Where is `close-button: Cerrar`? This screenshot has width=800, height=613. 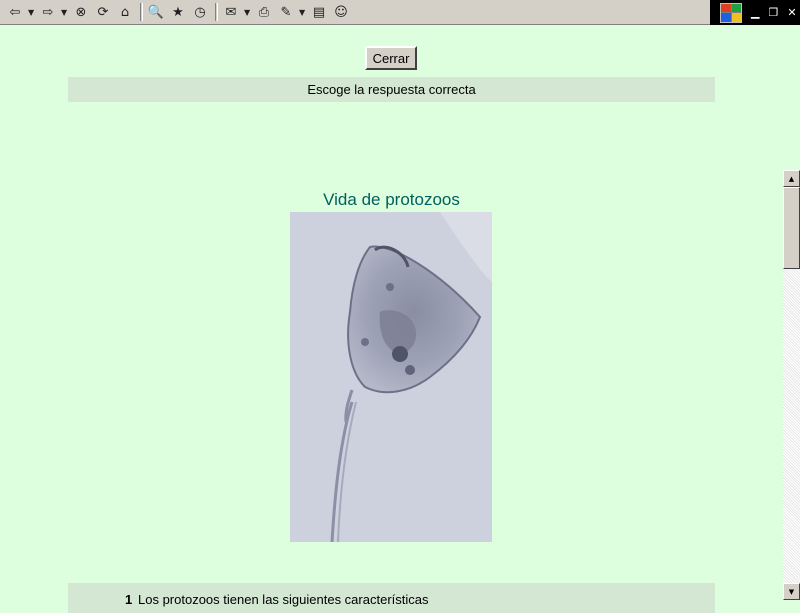
close-button: Cerrar is located at coordinates (391, 58).